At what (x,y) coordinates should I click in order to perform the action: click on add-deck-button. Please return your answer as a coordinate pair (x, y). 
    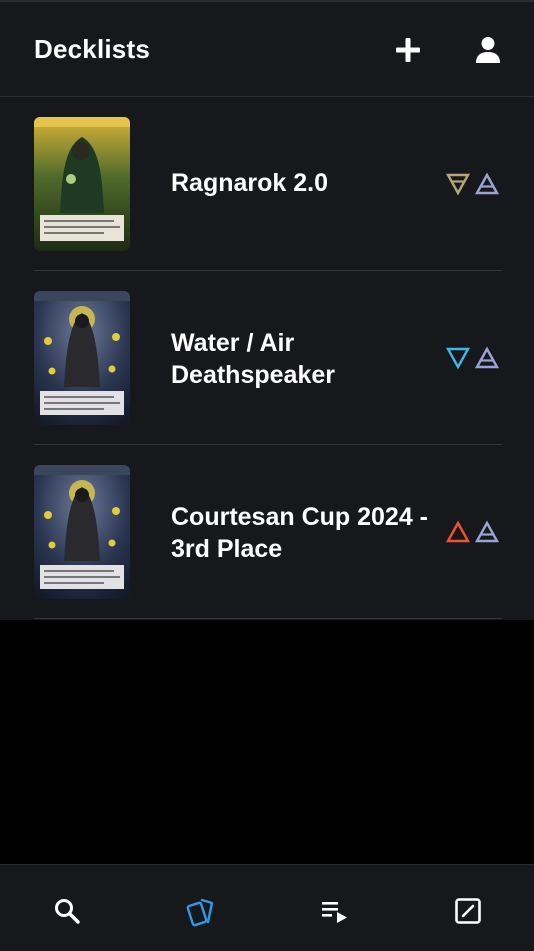
    Looking at the image, I should click on (408, 50).